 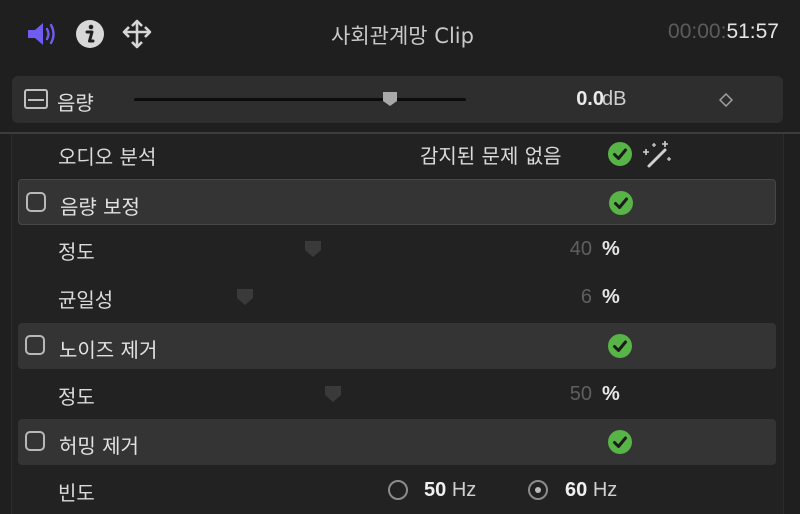 I want to click on volume-disclosure-icon, so click(x=36, y=99).